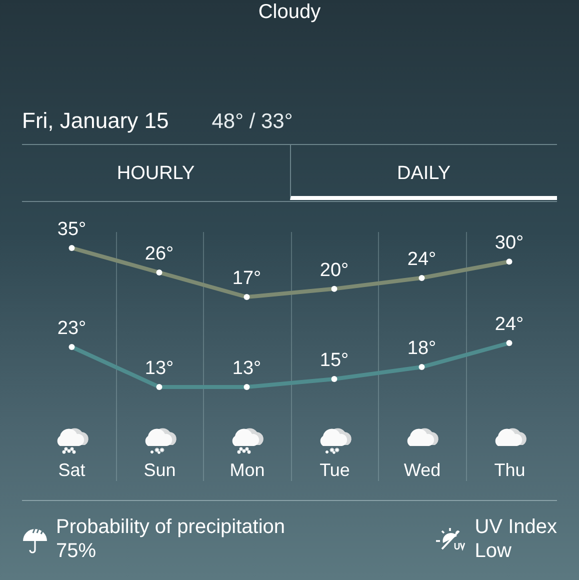  I want to click on day-label: Wed, so click(422, 470).